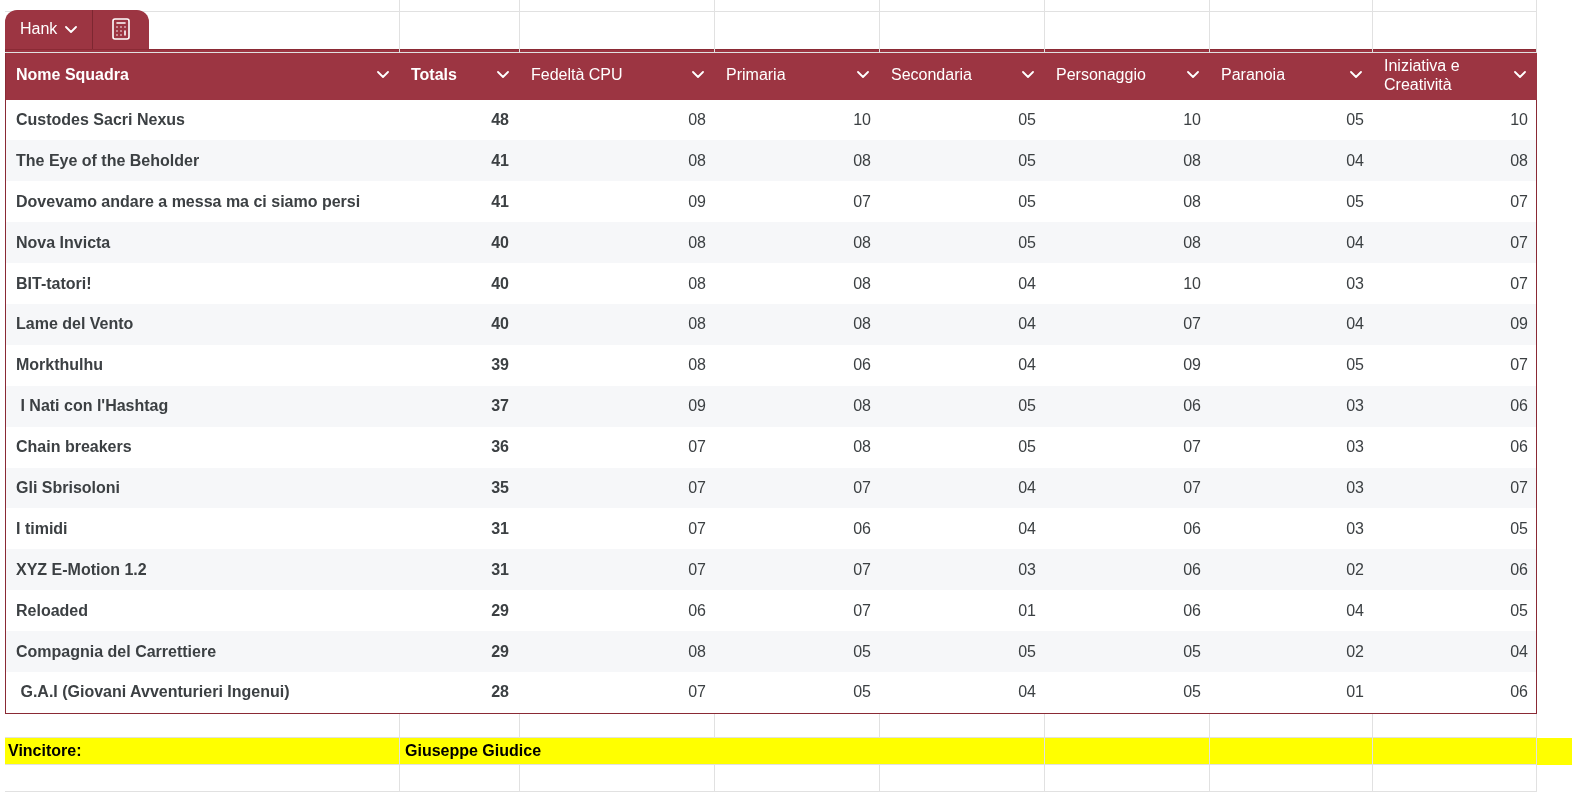  I want to click on total-cell-text: 35, so click(500, 487).